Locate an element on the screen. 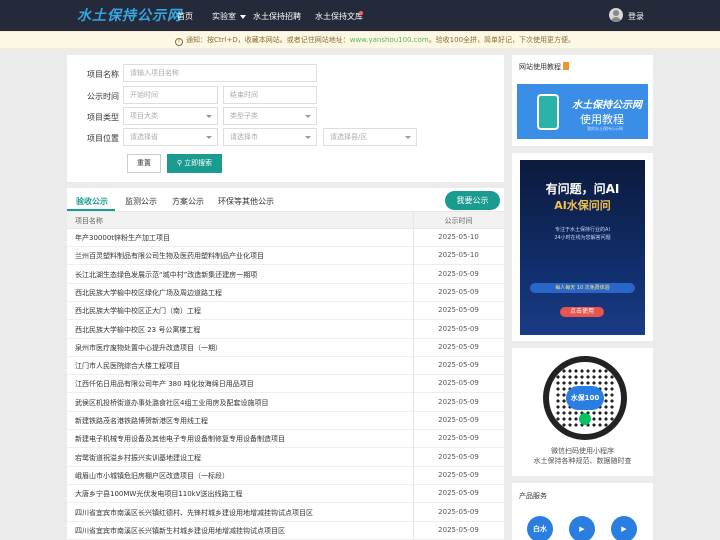  service-video-icon: ▶ is located at coordinates (582, 528).